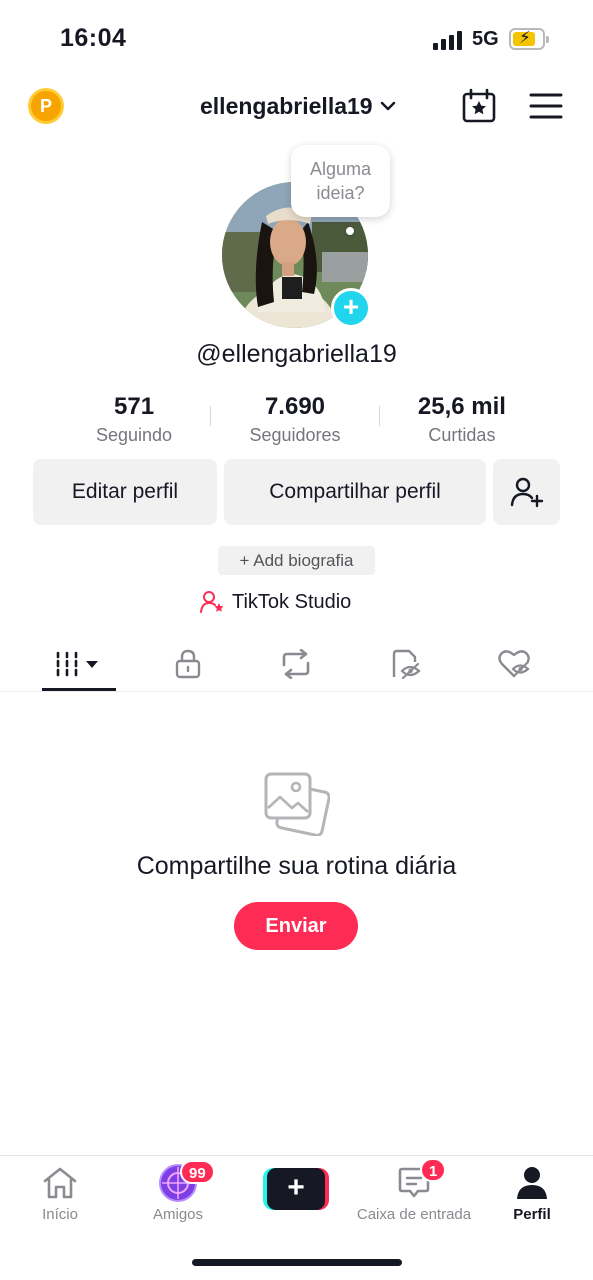 Image resolution: width=593 pixels, height=1280 pixels. I want to click on edit-profile-button: Editar perfil, so click(125, 492).